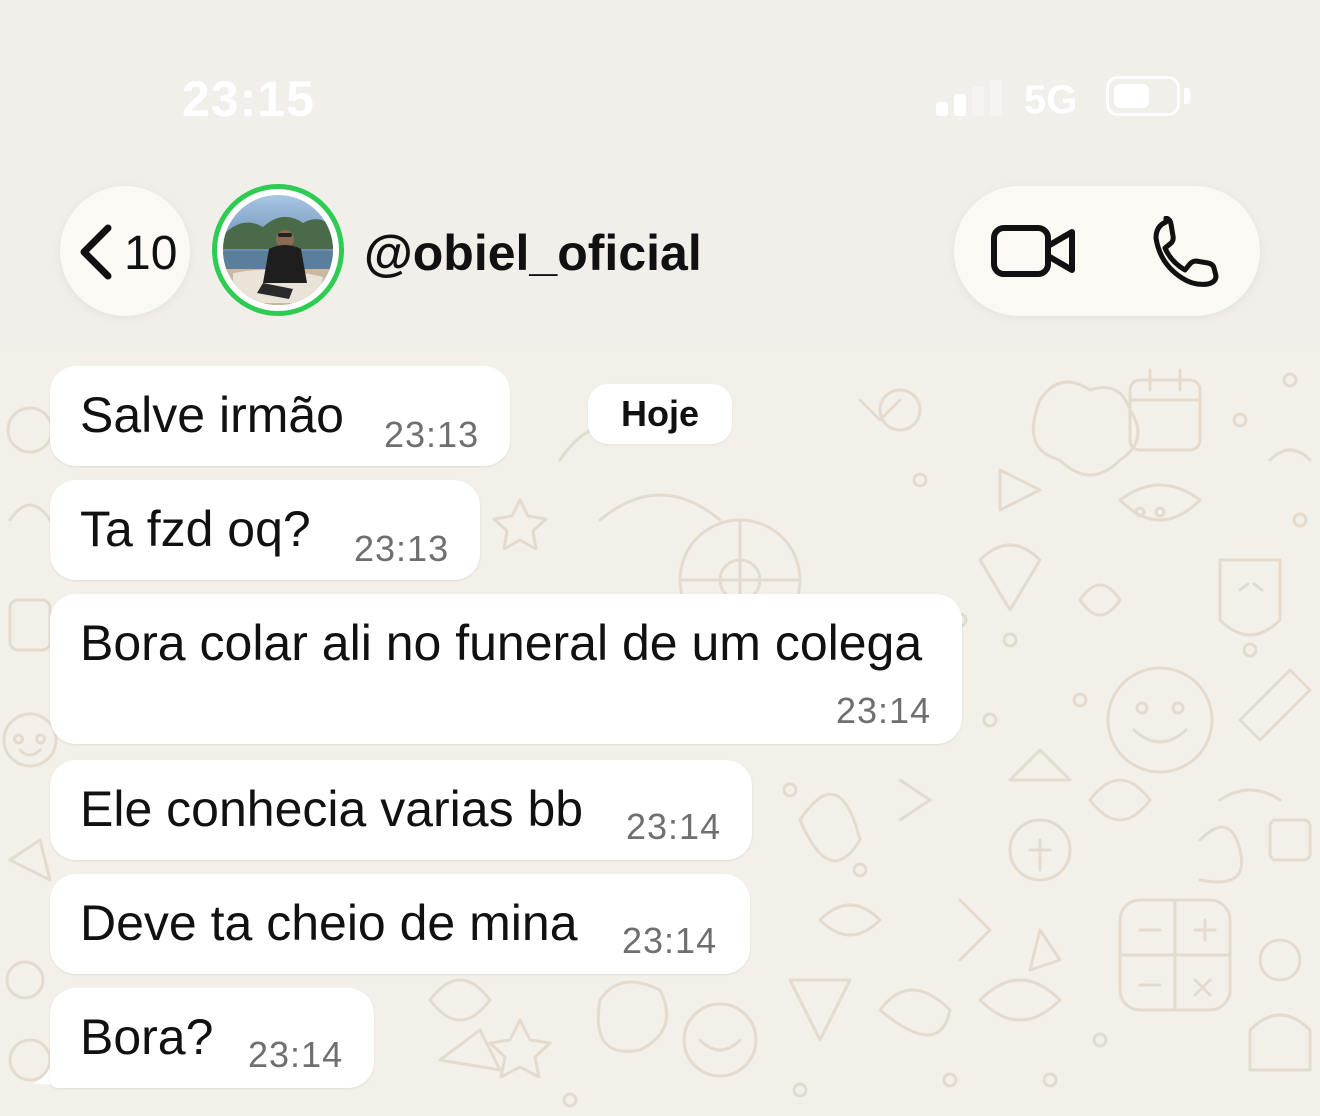 This screenshot has width=1320, height=1116. What do you see at coordinates (1033, 251) in the screenshot?
I see `video-camera-icon` at bounding box center [1033, 251].